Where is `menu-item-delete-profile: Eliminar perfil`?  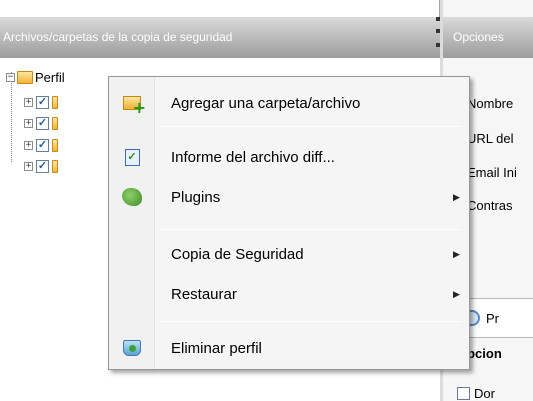 menu-item-delete-profile: Eliminar perfil is located at coordinates (288, 348).